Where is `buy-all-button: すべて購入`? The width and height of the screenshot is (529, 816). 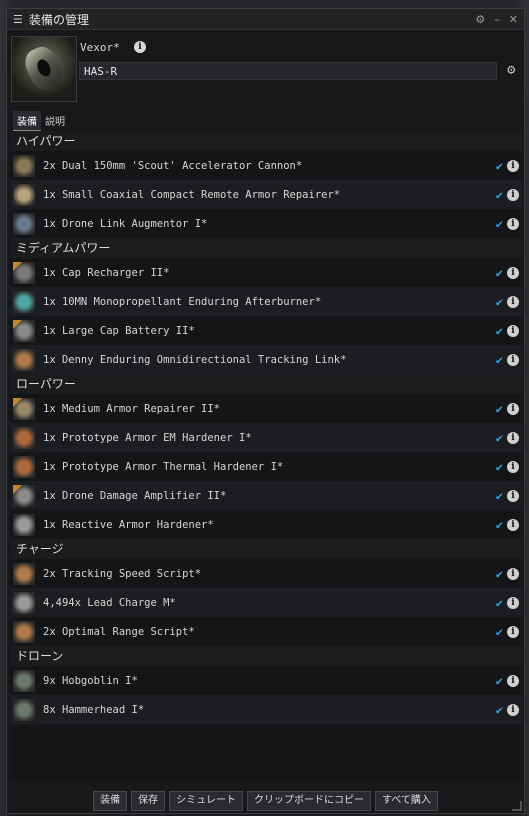 buy-all-button: すべて購入 is located at coordinates (406, 801).